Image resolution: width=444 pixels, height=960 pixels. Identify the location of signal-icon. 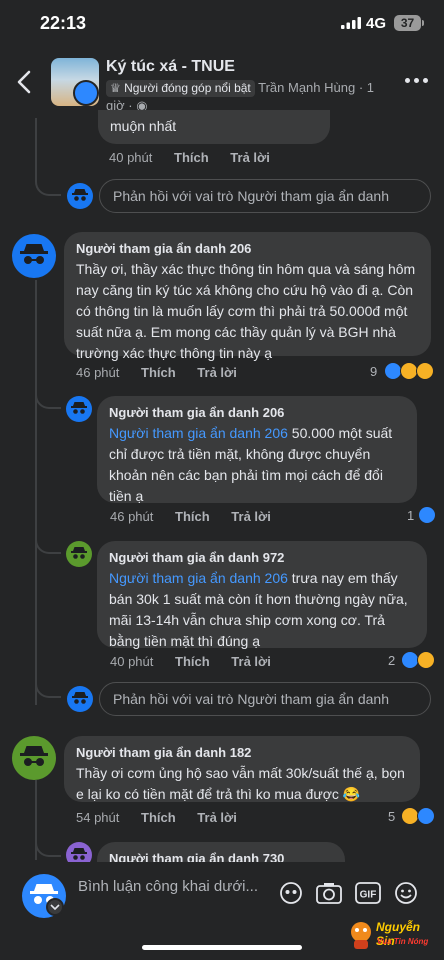
(351, 23).